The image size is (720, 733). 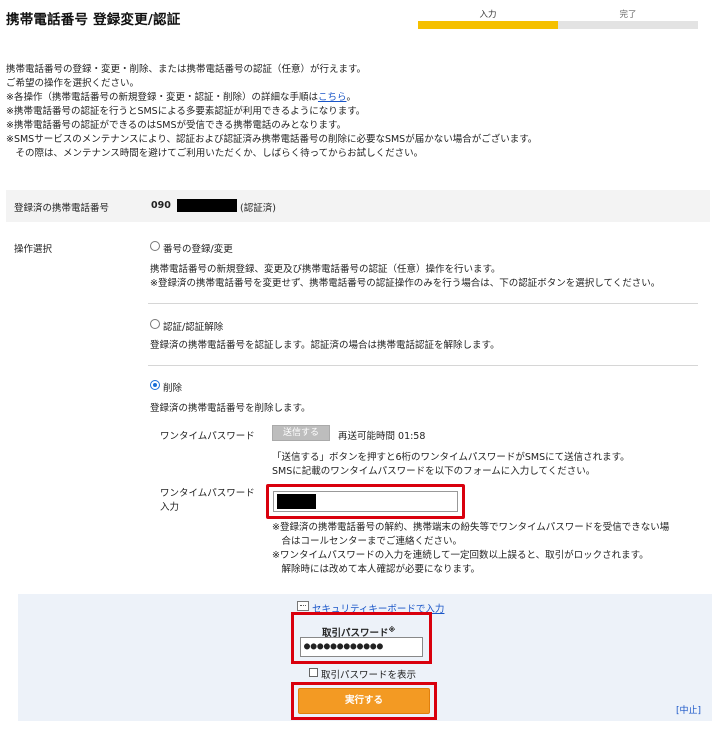 What do you see at coordinates (155, 246) in the screenshot?
I see `radio-register-change` at bounding box center [155, 246].